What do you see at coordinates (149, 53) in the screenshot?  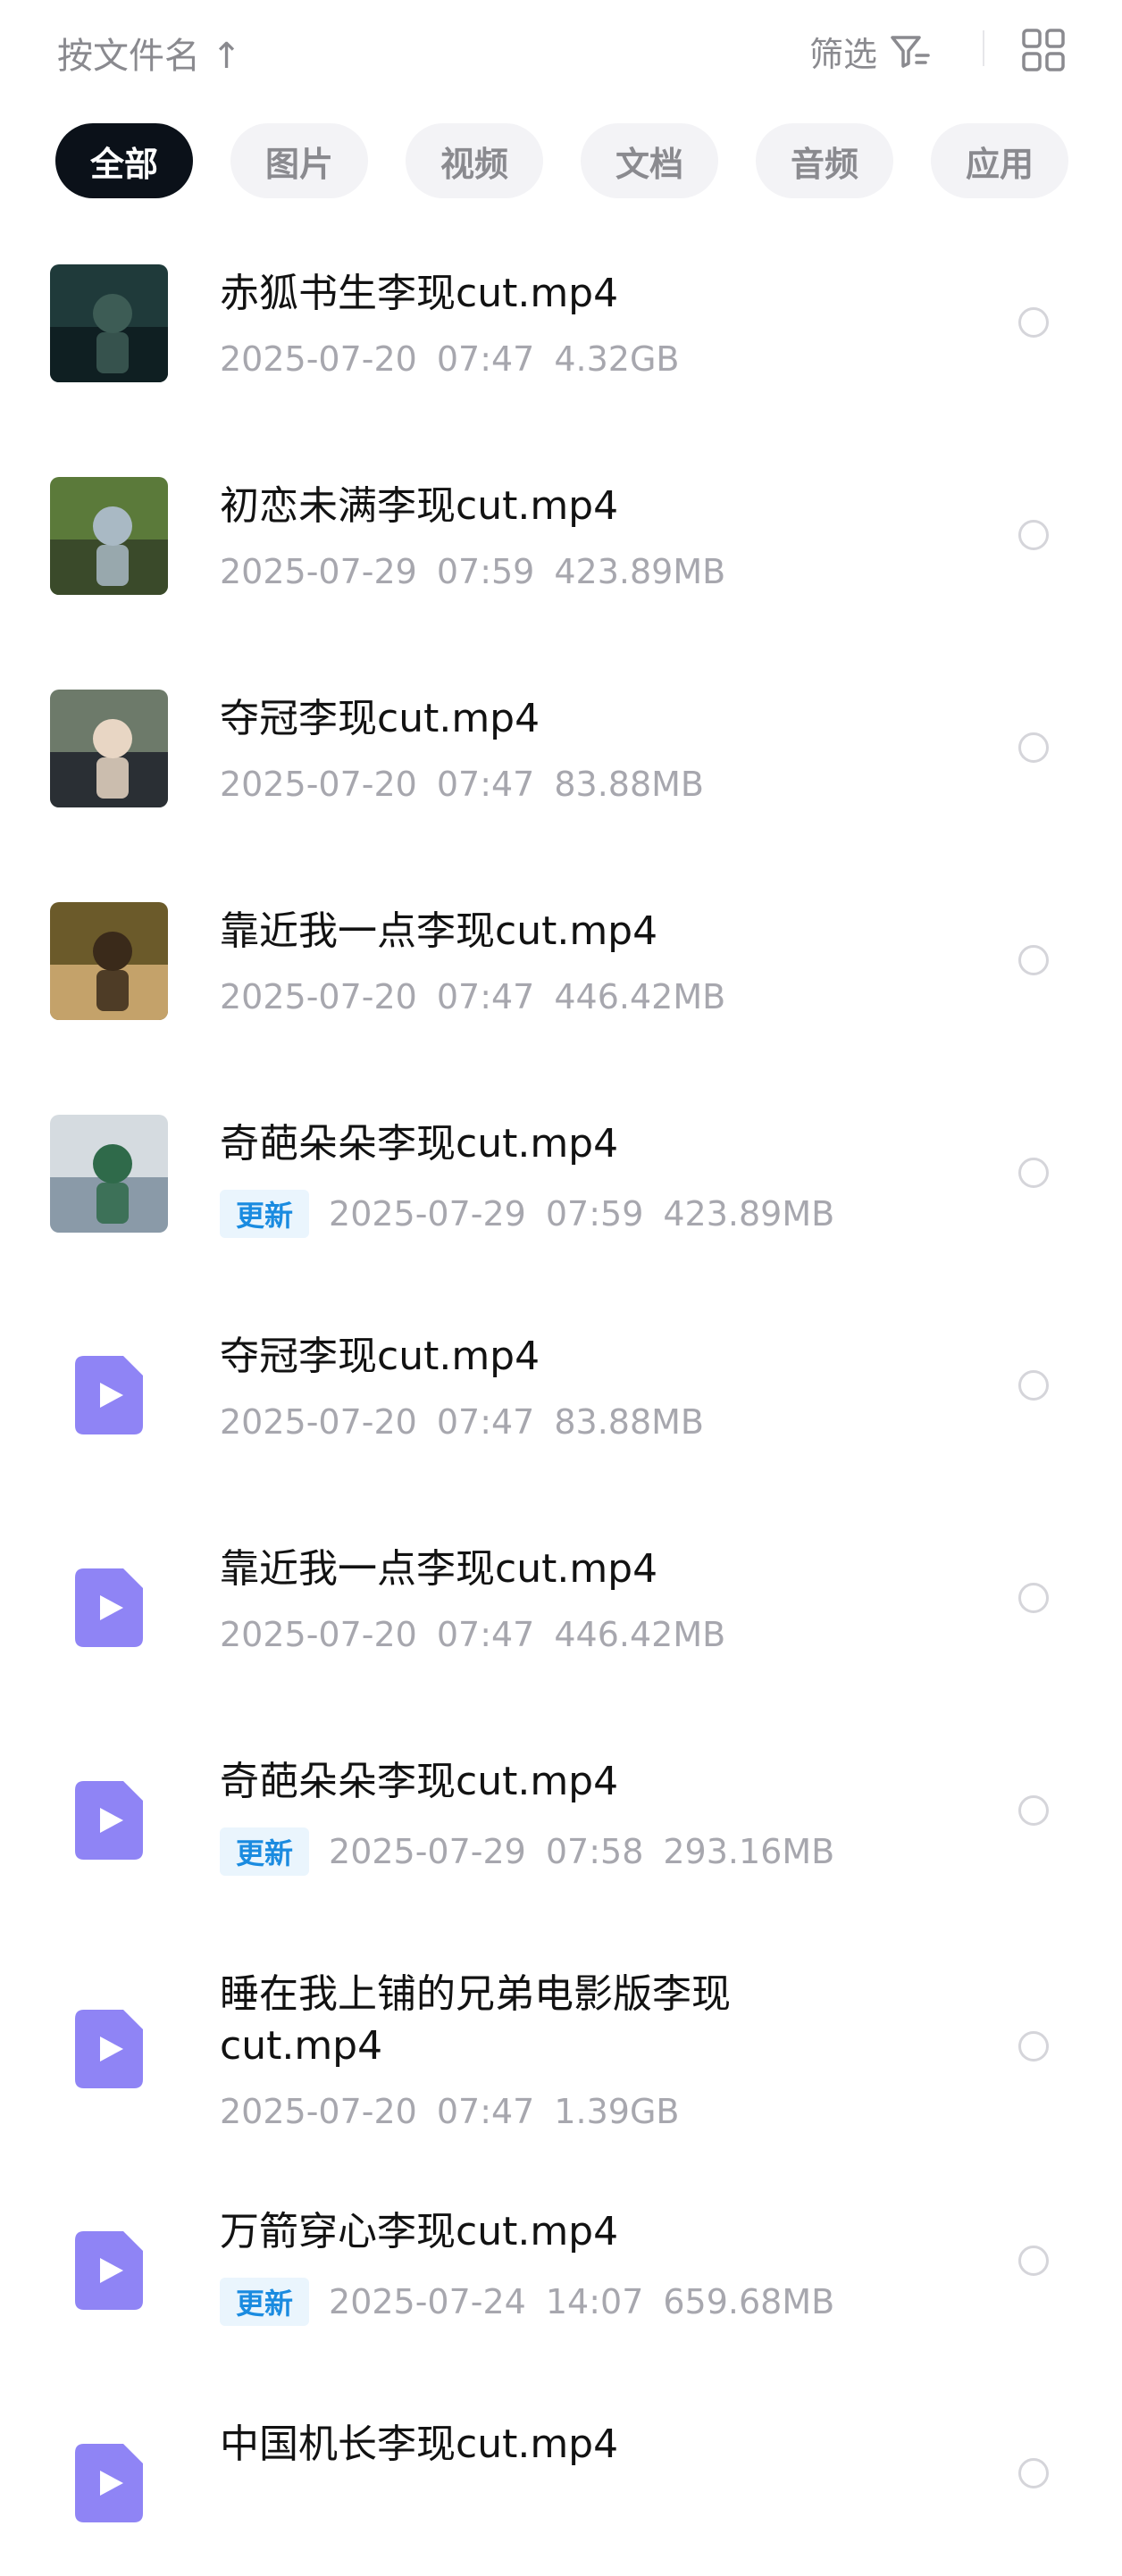 I see `sort-by-name-button: 按文件名 ↑` at bounding box center [149, 53].